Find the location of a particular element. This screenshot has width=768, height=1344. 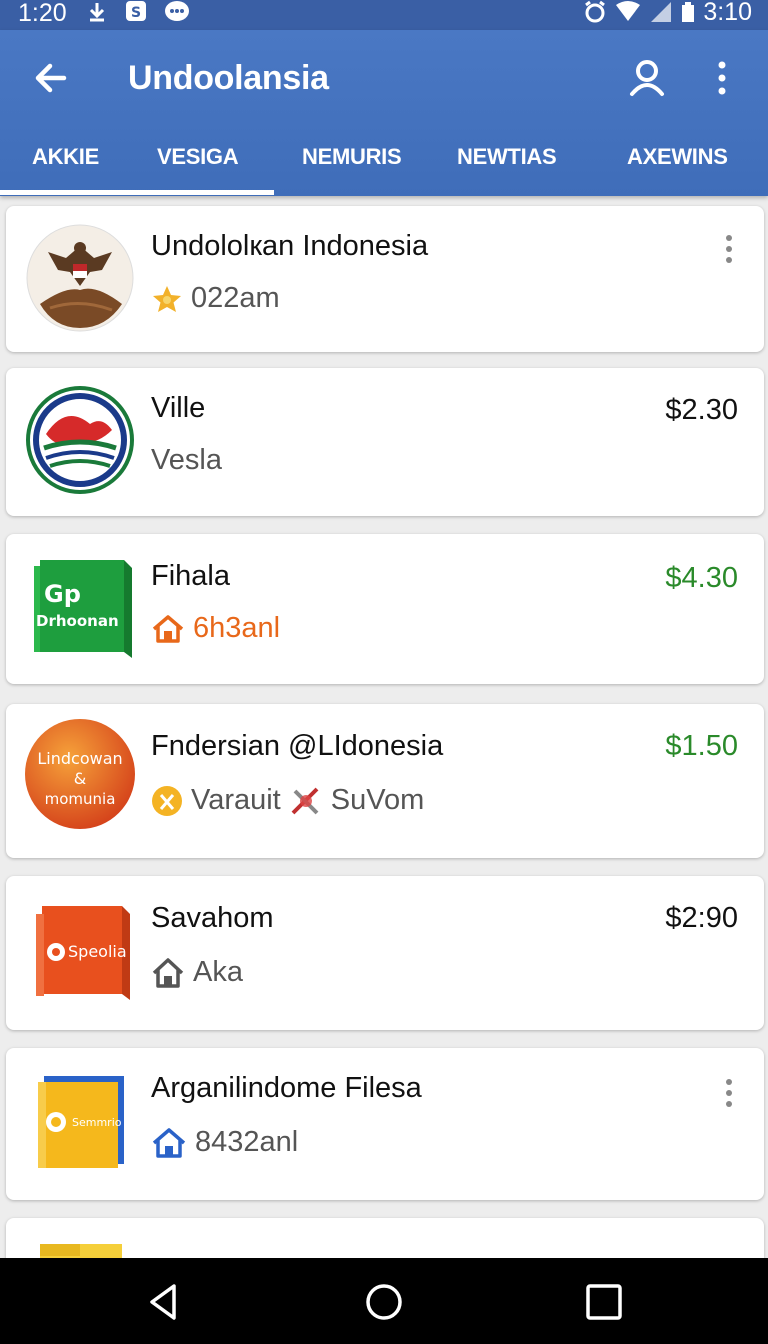

logo-text: Gp is located at coordinates (62, 594).